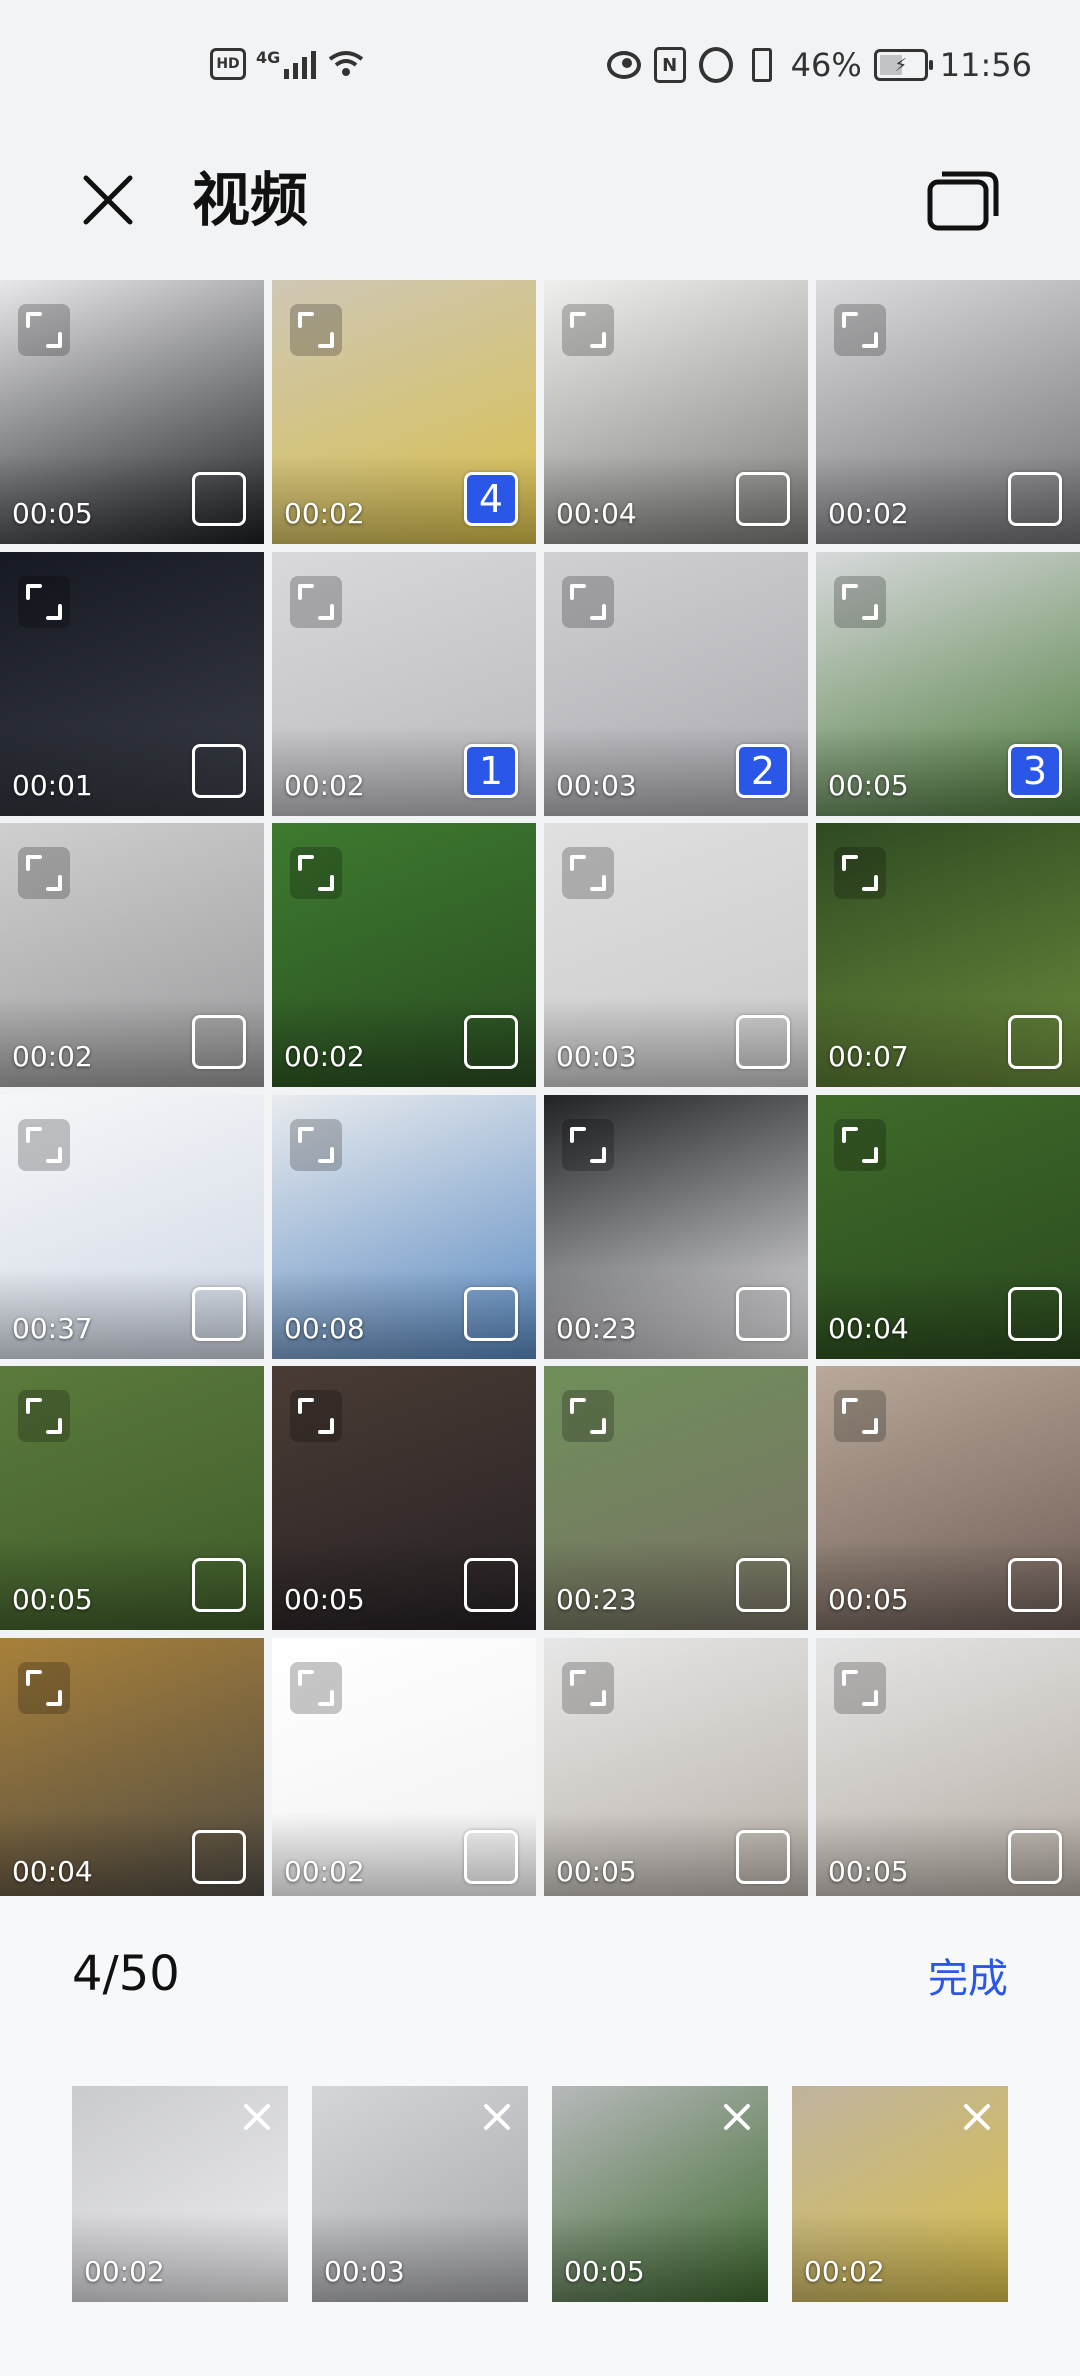 Image resolution: width=1080 pixels, height=2376 pixels. What do you see at coordinates (250, 200) in the screenshot?
I see `page-title: 视频` at bounding box center [250, 200].